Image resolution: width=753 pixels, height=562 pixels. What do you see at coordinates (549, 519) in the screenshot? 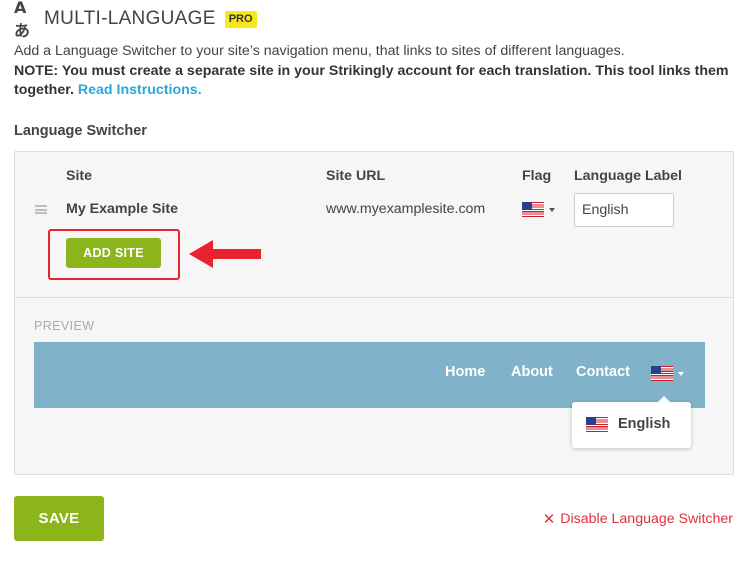
I see `close-icon: ✕` at bounding box center [549, 519].